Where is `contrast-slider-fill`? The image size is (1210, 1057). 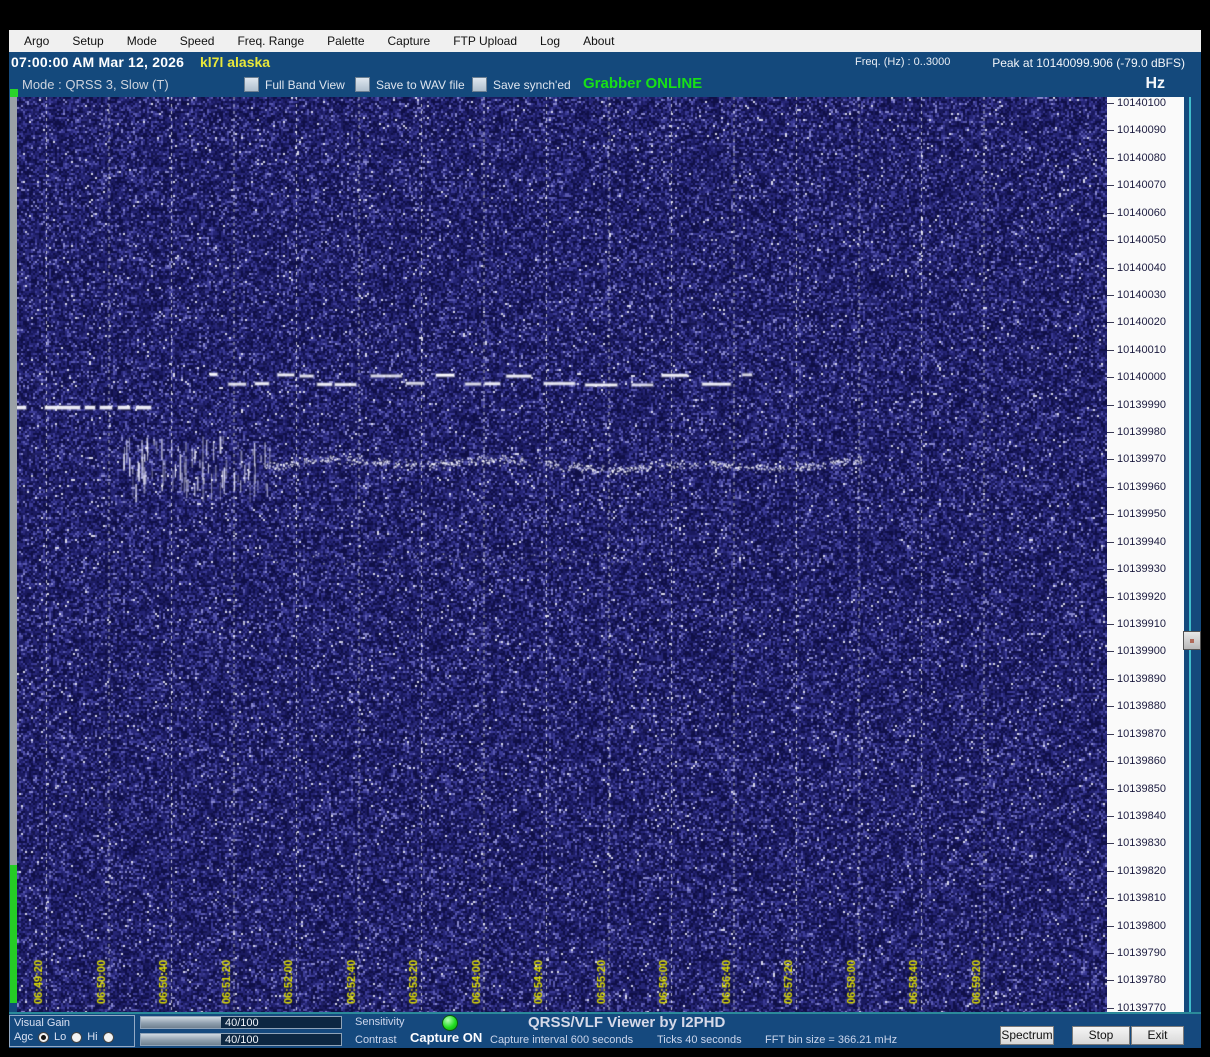 contrast-slider-fill is located at coordinates (181, 1039).